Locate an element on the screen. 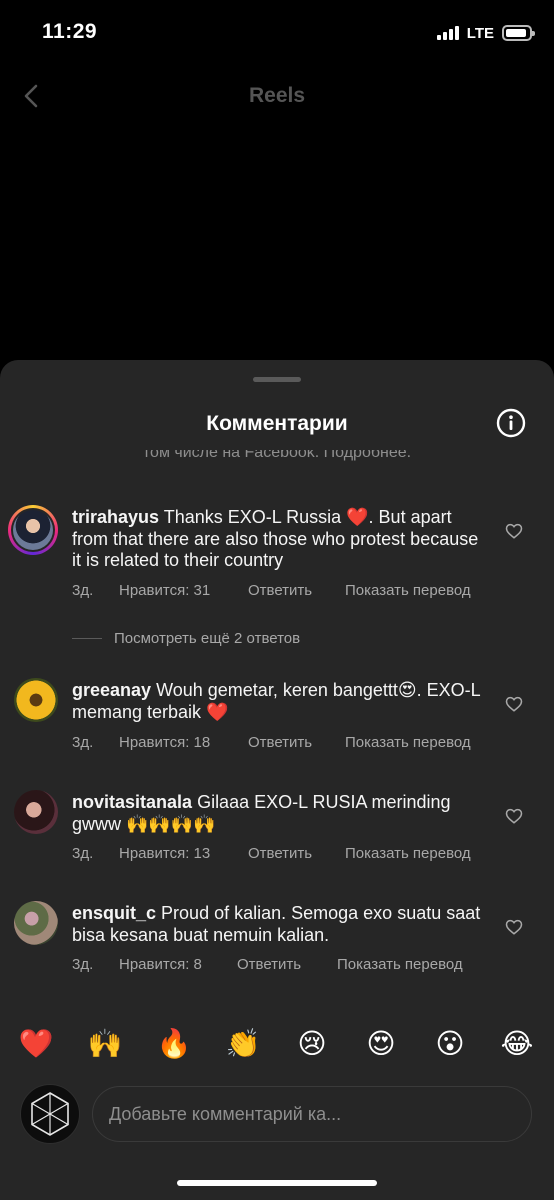 The image size is (554, 1200). emoji-heart-eyes-button: 😍 is located at coordinates (381, 1044).